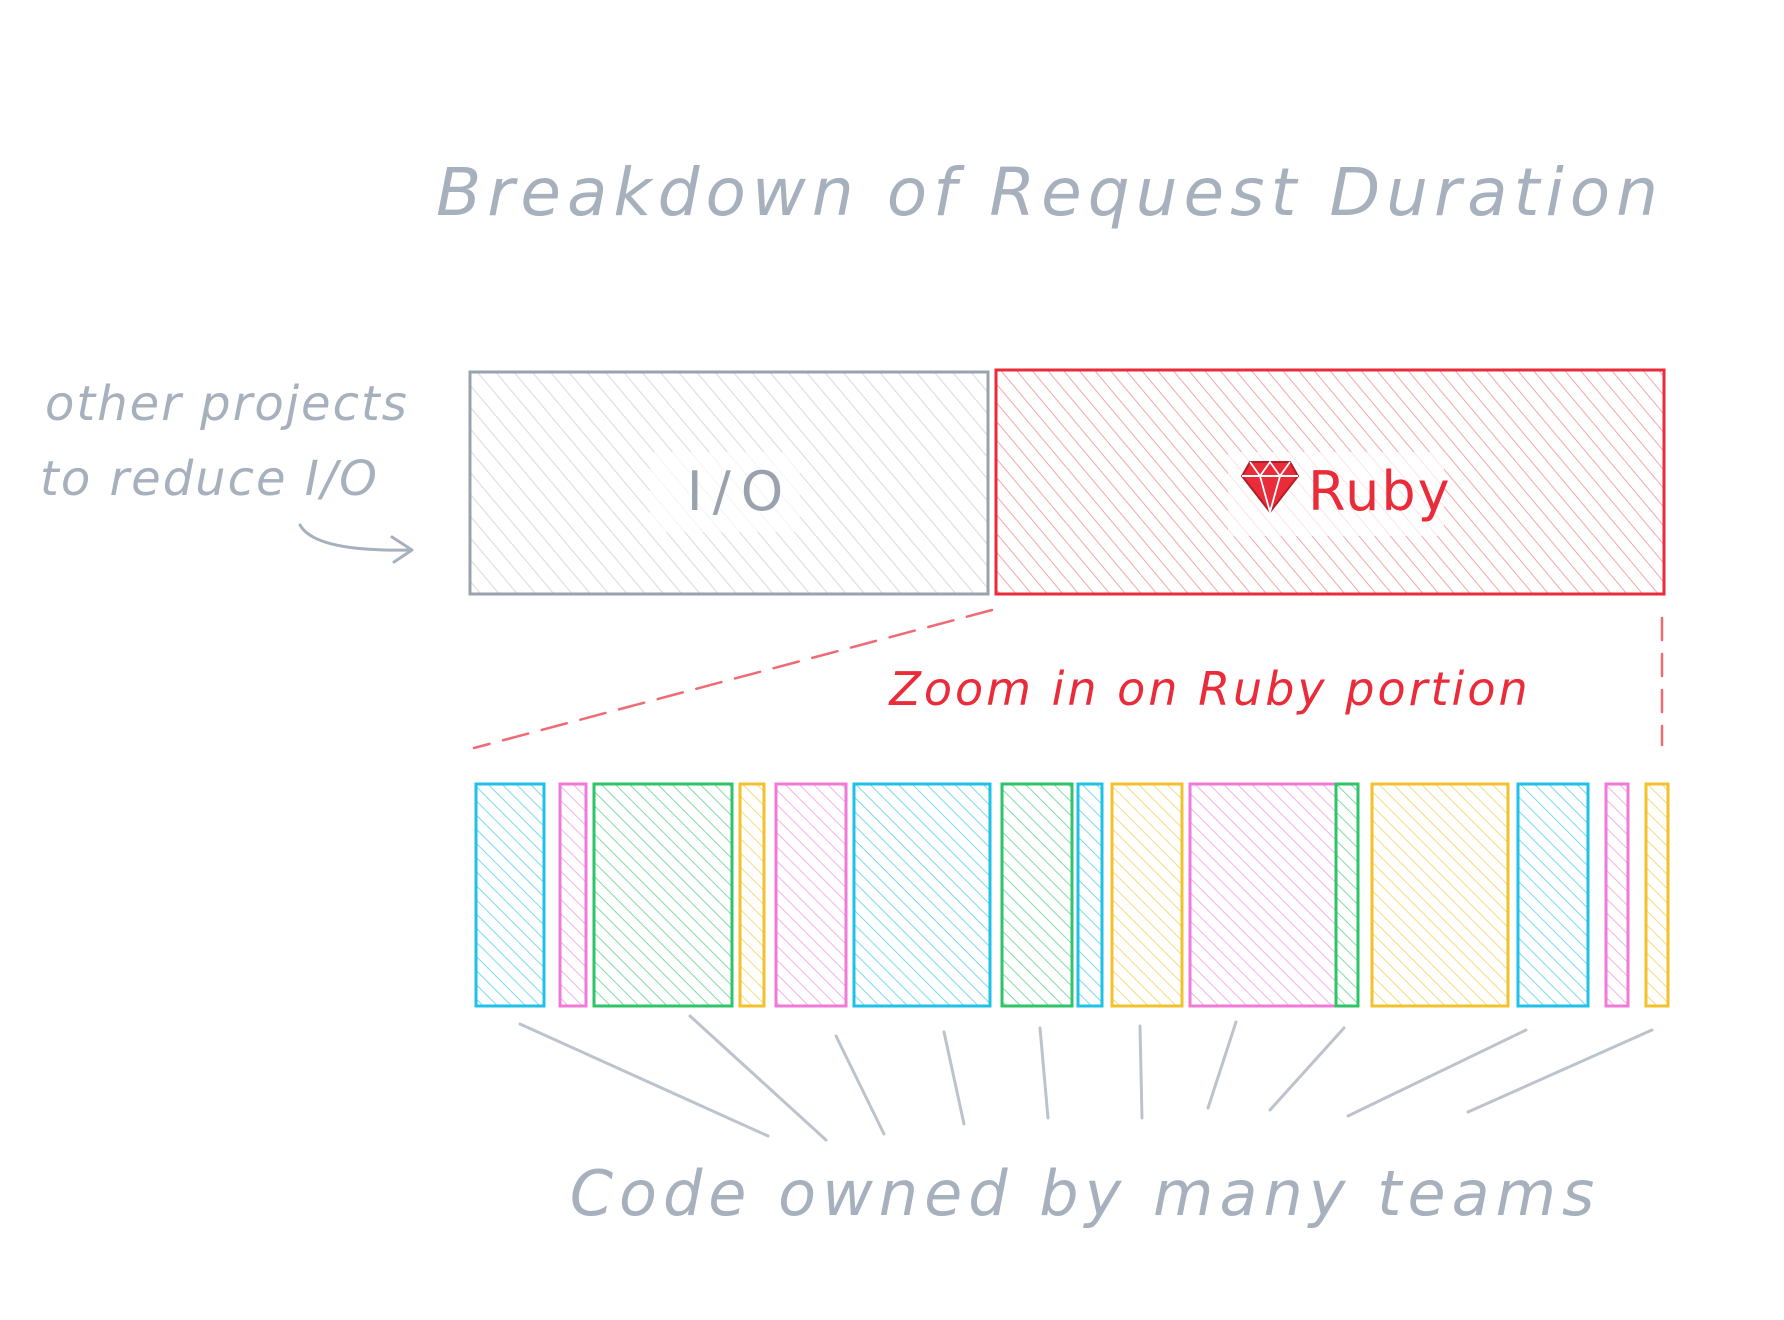  I want to click on ruby-label: Ruby, so click(1380, 491).